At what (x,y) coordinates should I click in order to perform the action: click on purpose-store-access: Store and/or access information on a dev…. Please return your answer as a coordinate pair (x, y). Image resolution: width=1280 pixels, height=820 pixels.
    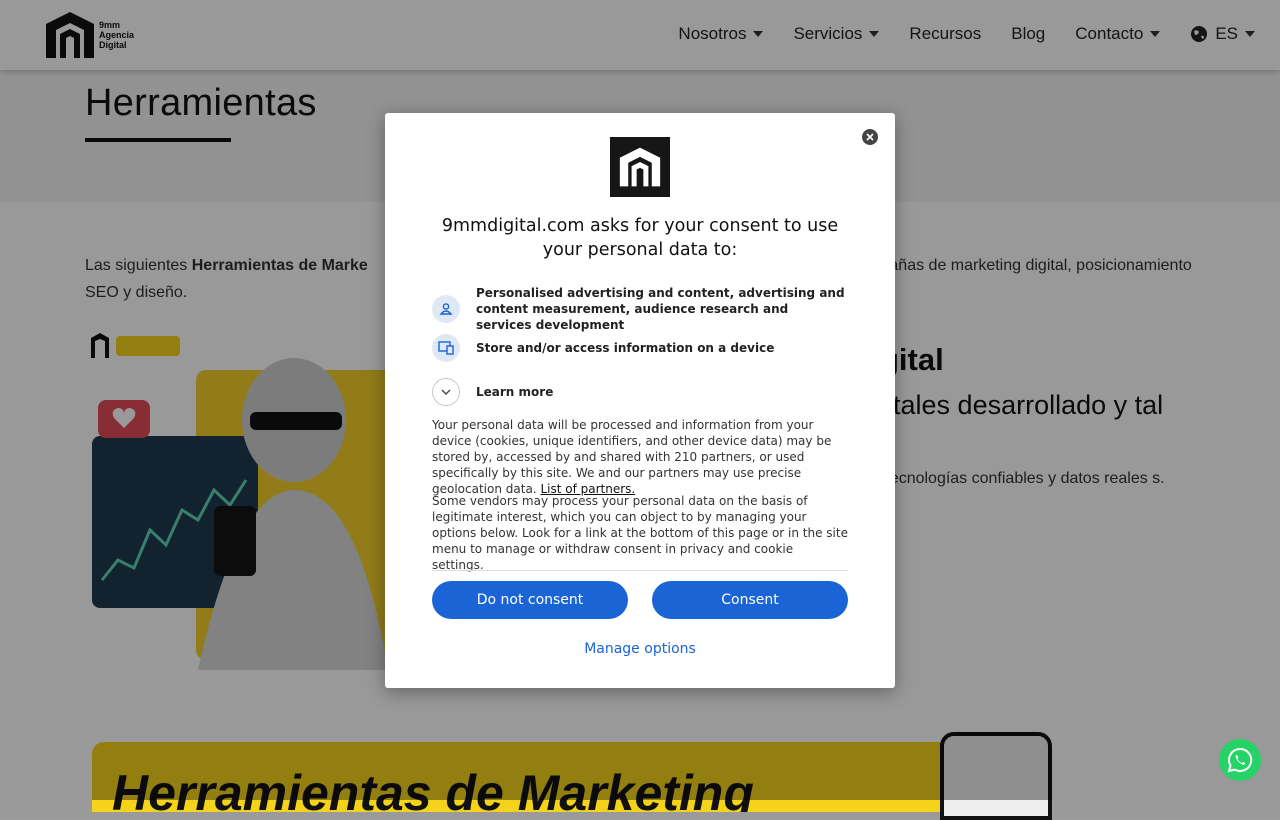
    Looking at the image, I should click on (639, 348).